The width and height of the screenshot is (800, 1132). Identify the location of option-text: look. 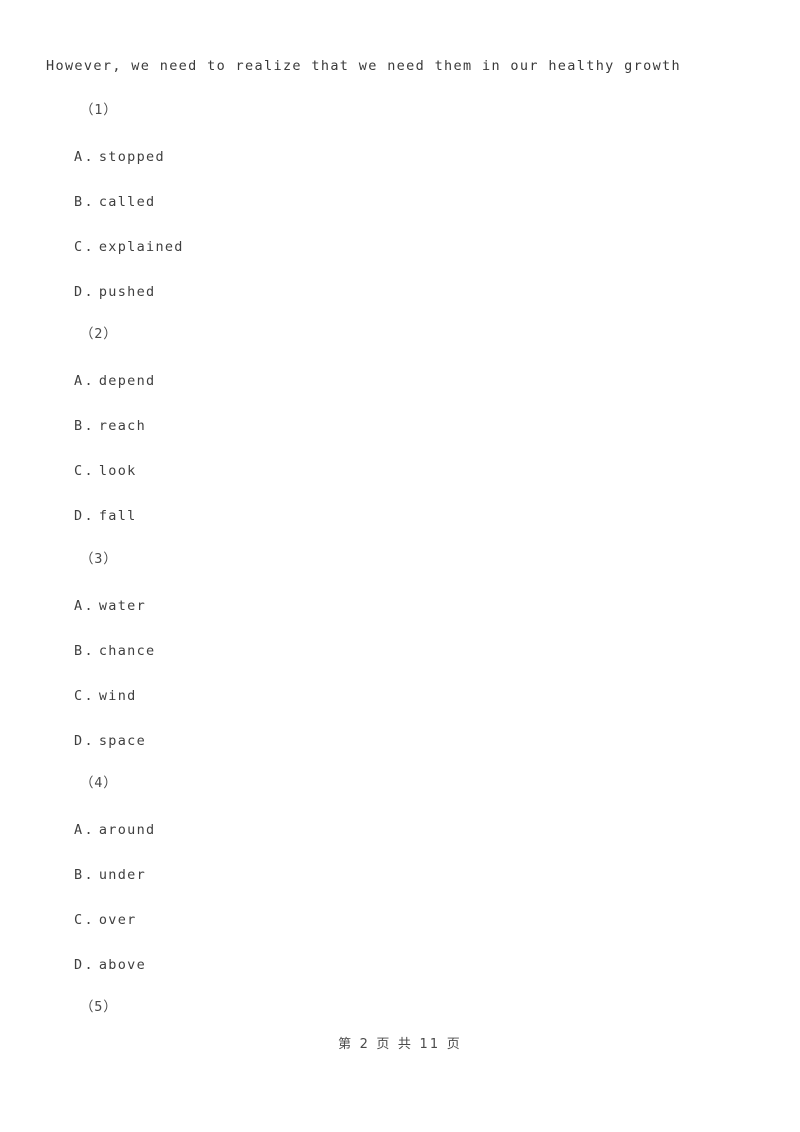
(117, 471).